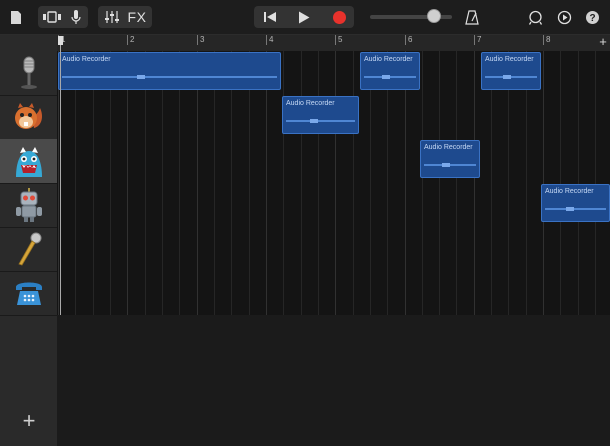 Image resolution: width=610 pixels, height=446 pixels. What do you see at coordinates (130, 40) in the screenshot?
I see `ruler-bar-number: 2` at bounding box center [130, 40].